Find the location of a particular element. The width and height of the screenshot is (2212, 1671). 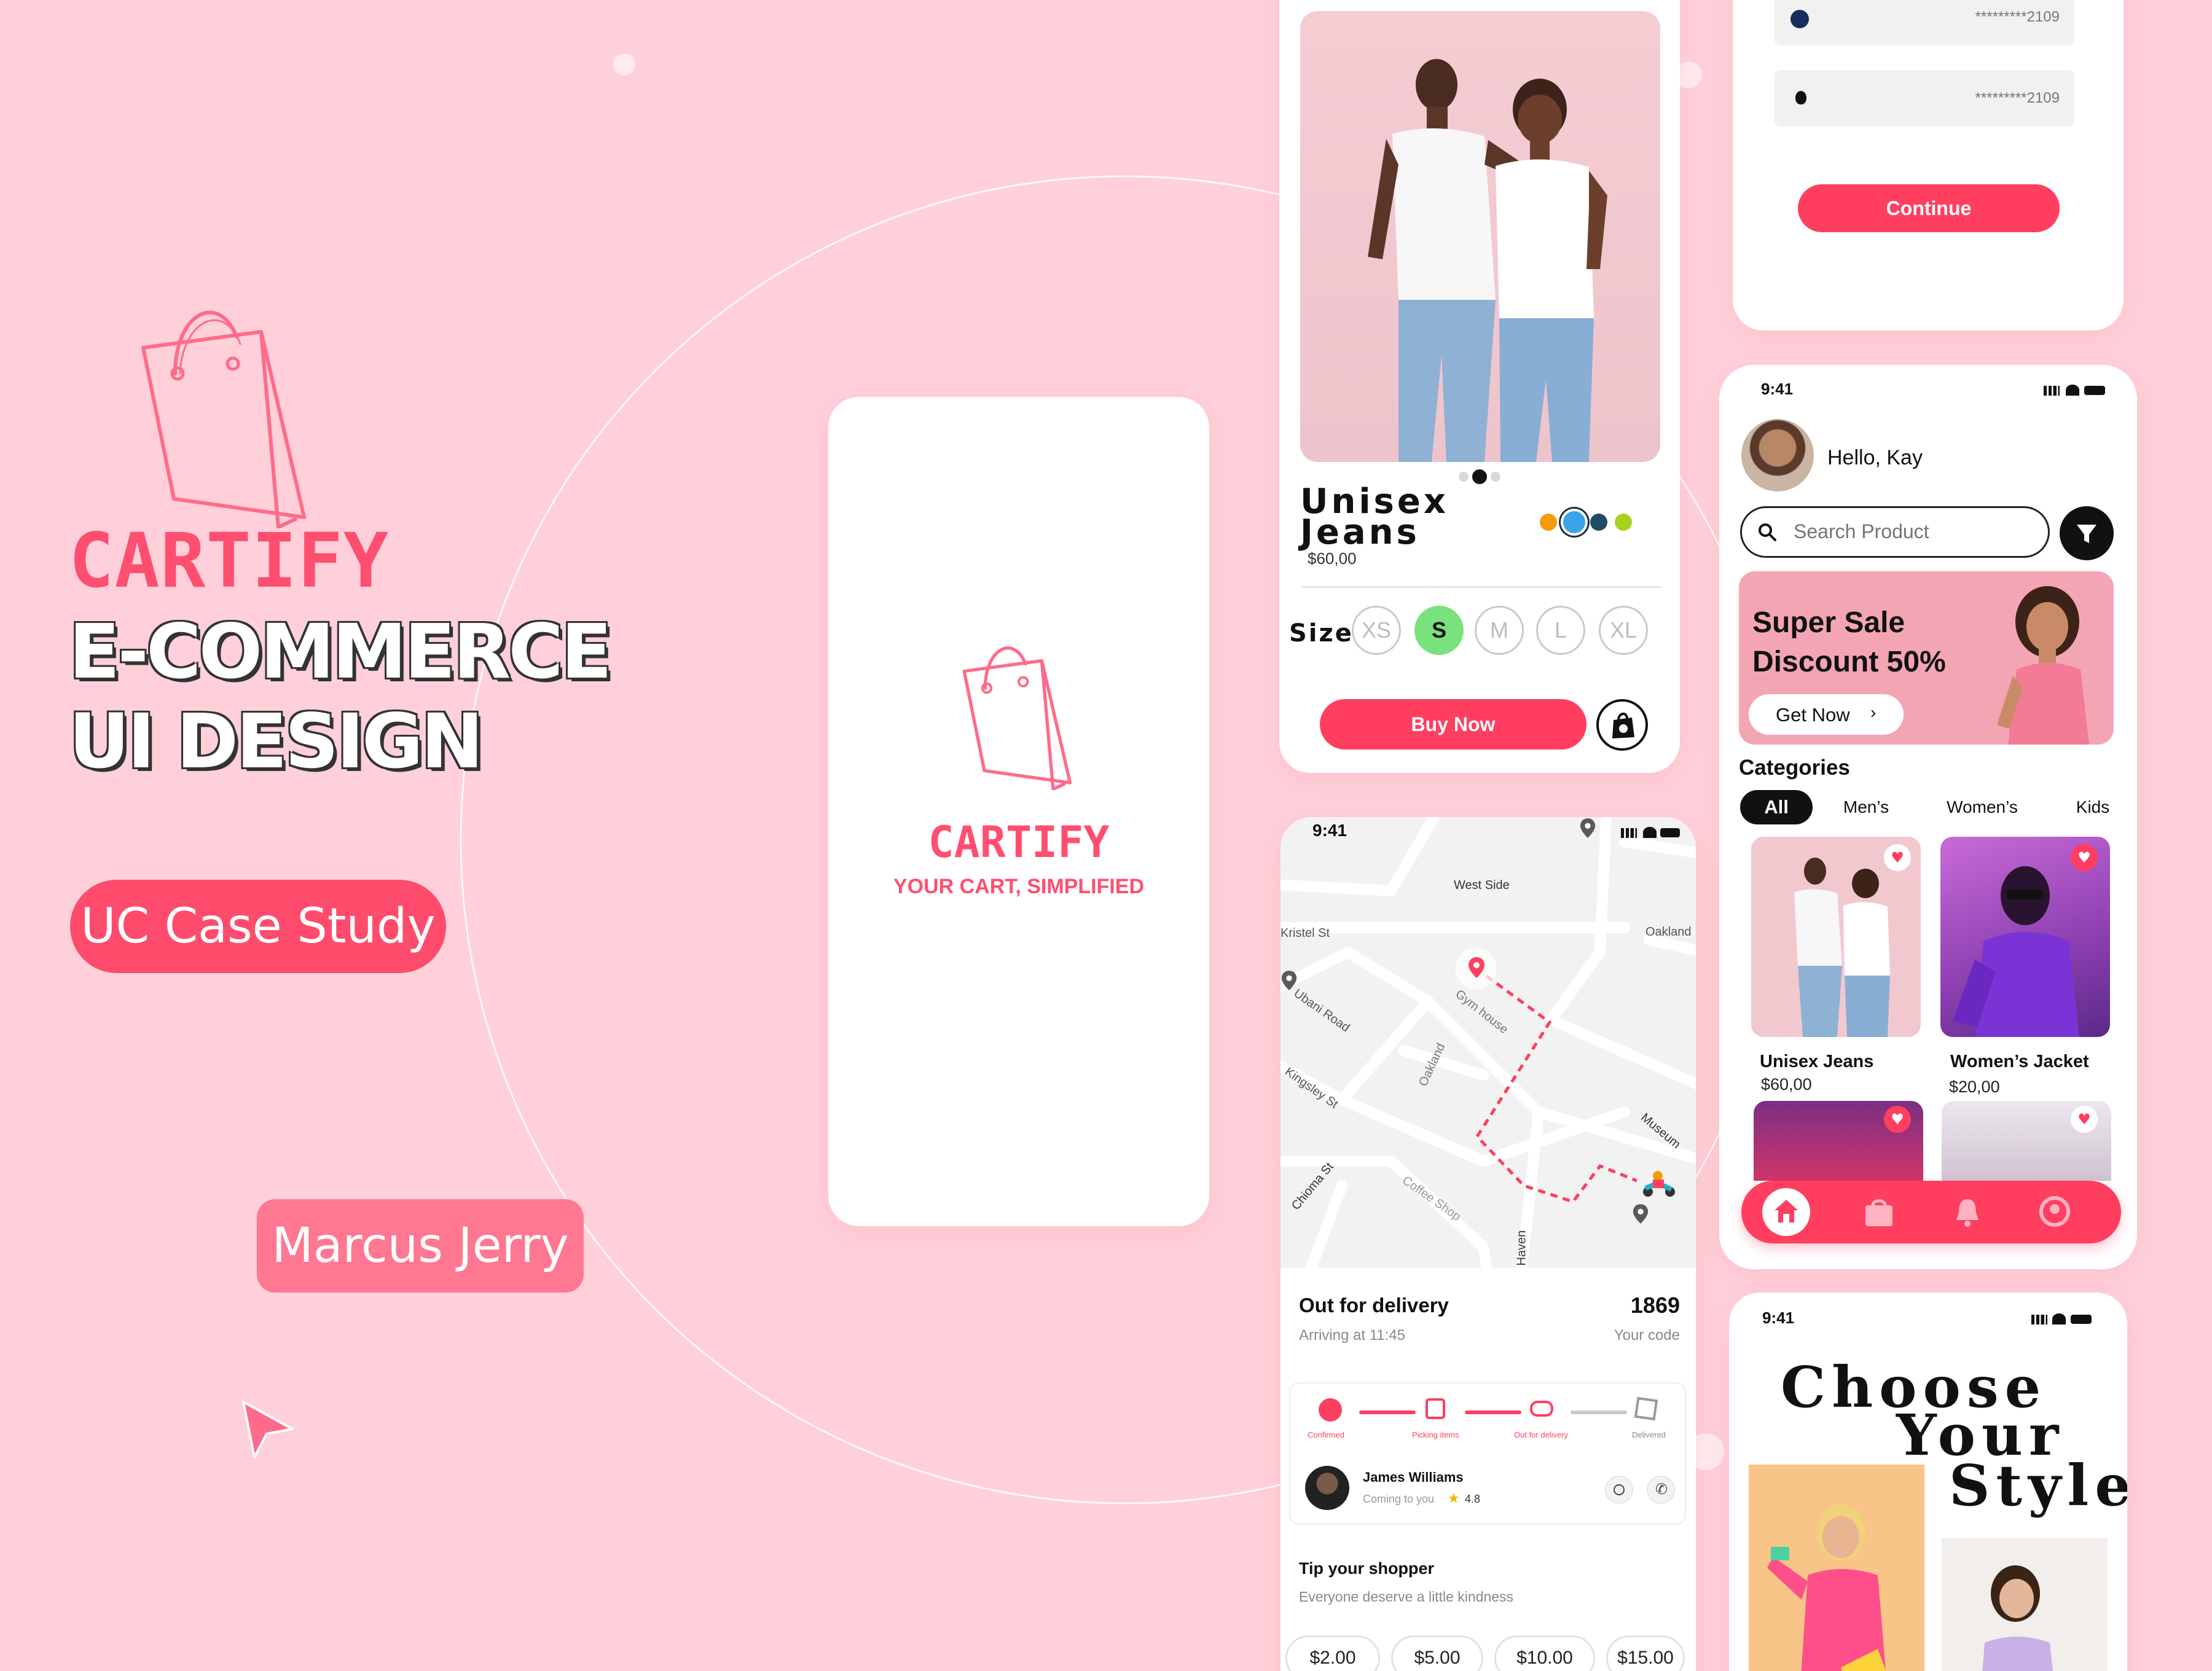

banner-line1: Super Sale is located at coordinates (1828, 622).